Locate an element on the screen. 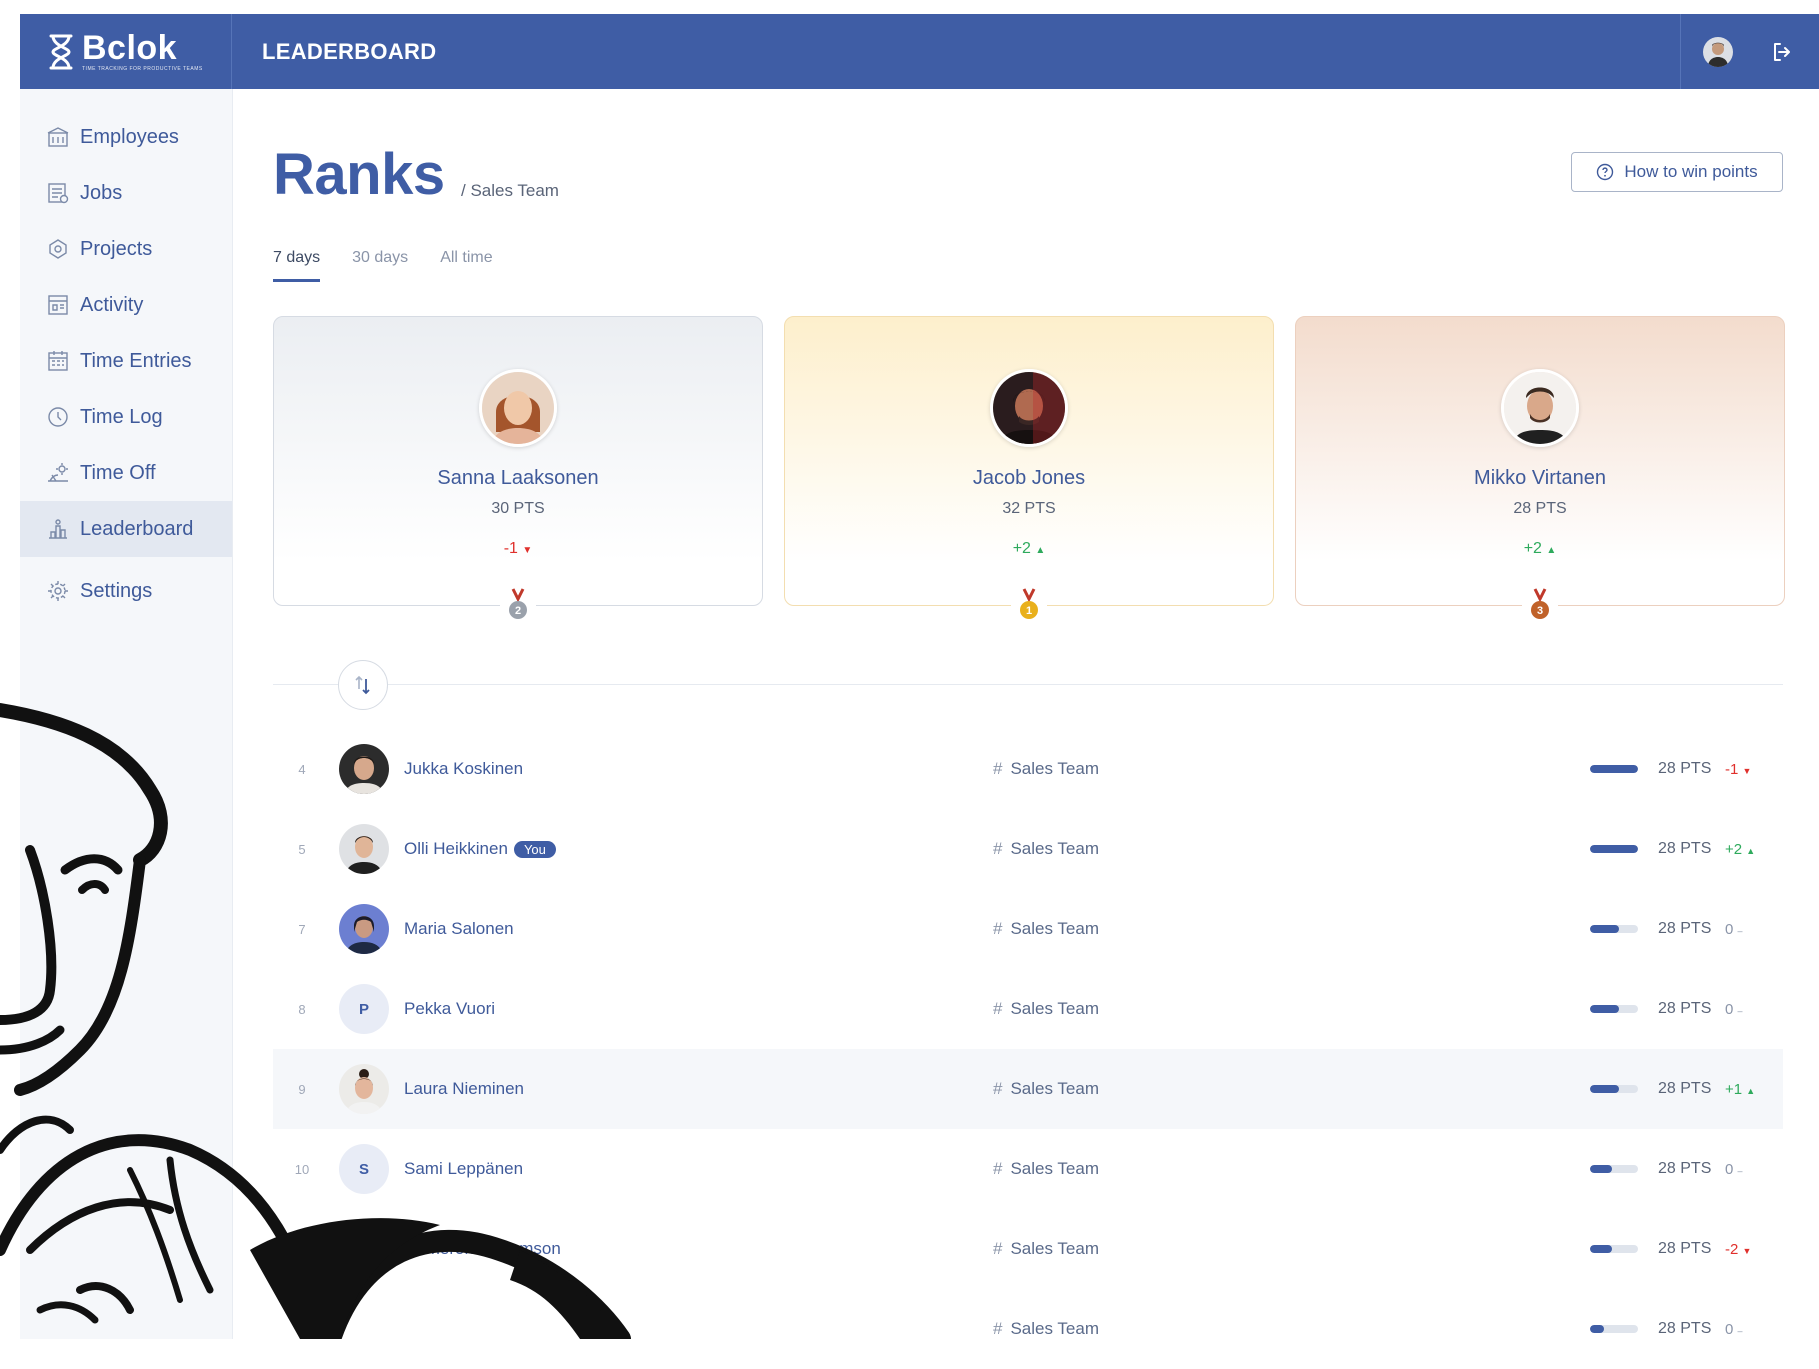  divider is located at coordinates (1028, 684).